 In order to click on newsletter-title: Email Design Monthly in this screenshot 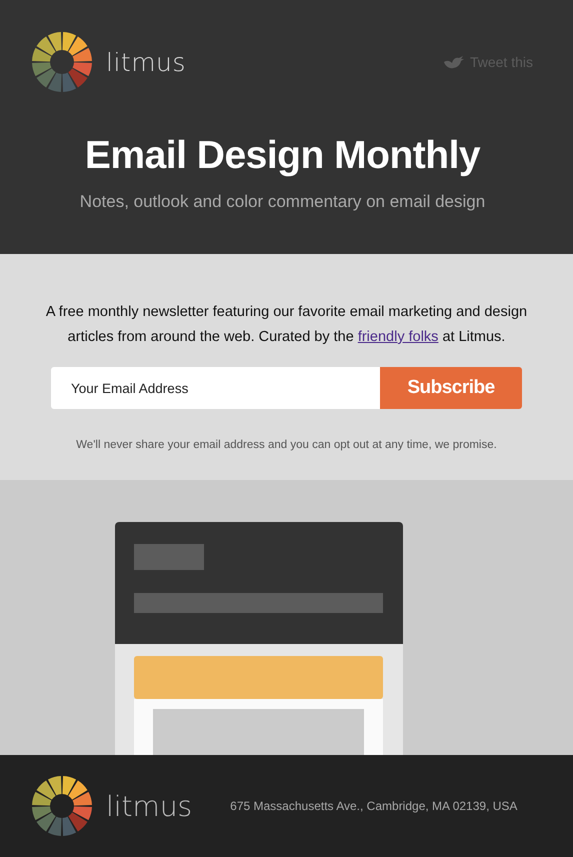, I will do `click(283, 156)`.